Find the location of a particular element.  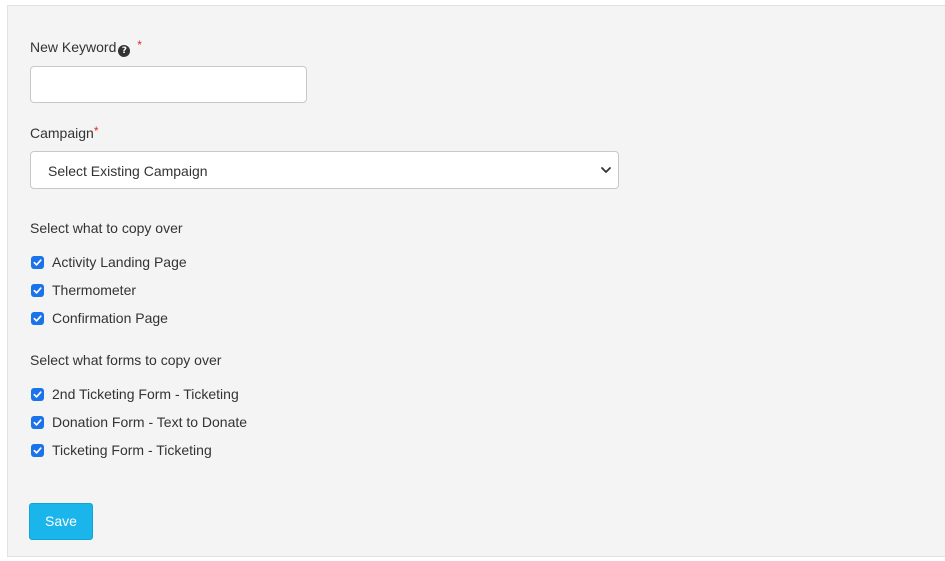

campaign-label-text: Campaign is located at coordinates (62, 133).